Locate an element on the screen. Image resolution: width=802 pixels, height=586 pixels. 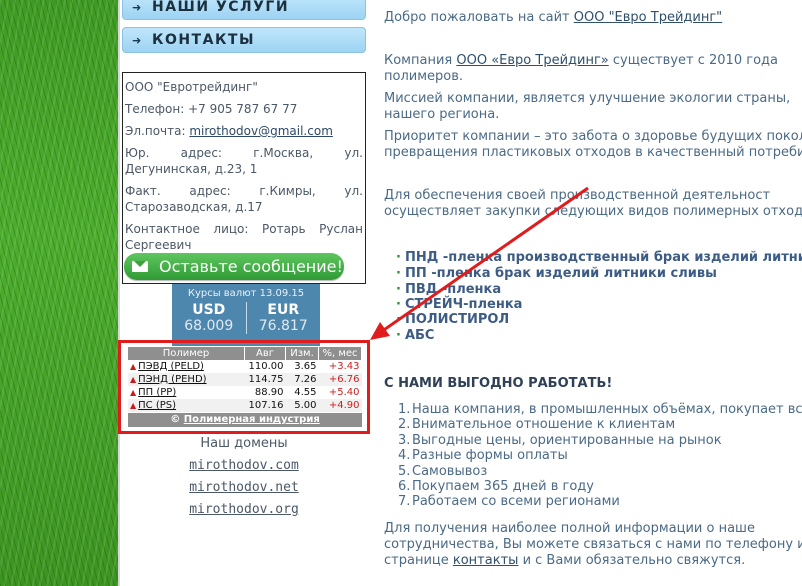
menu-item-contacts: ➜ КОНТАКТЫ is located at coordinates (244, 40).